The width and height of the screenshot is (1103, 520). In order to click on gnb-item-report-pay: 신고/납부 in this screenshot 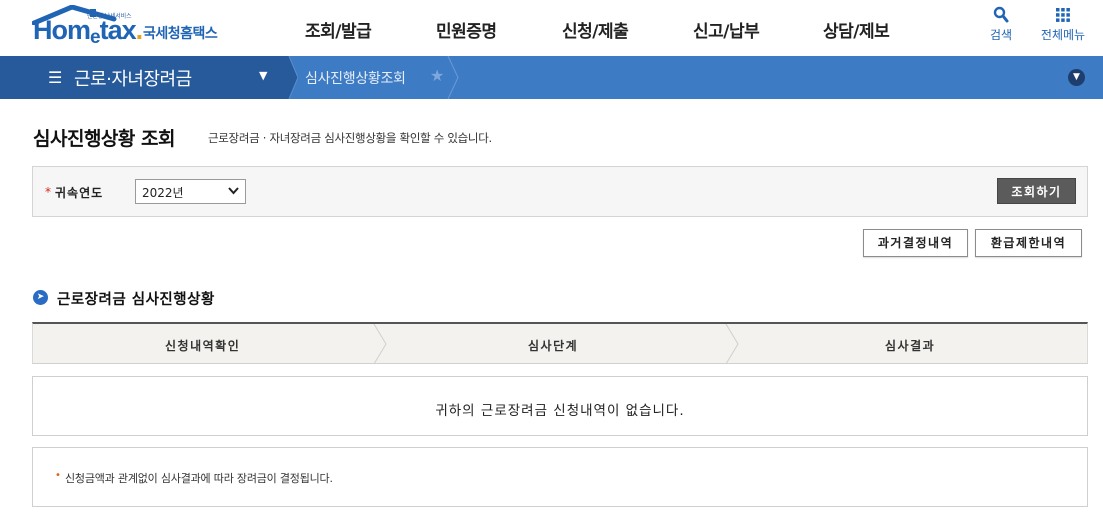, I will do `click(726, 29)`.